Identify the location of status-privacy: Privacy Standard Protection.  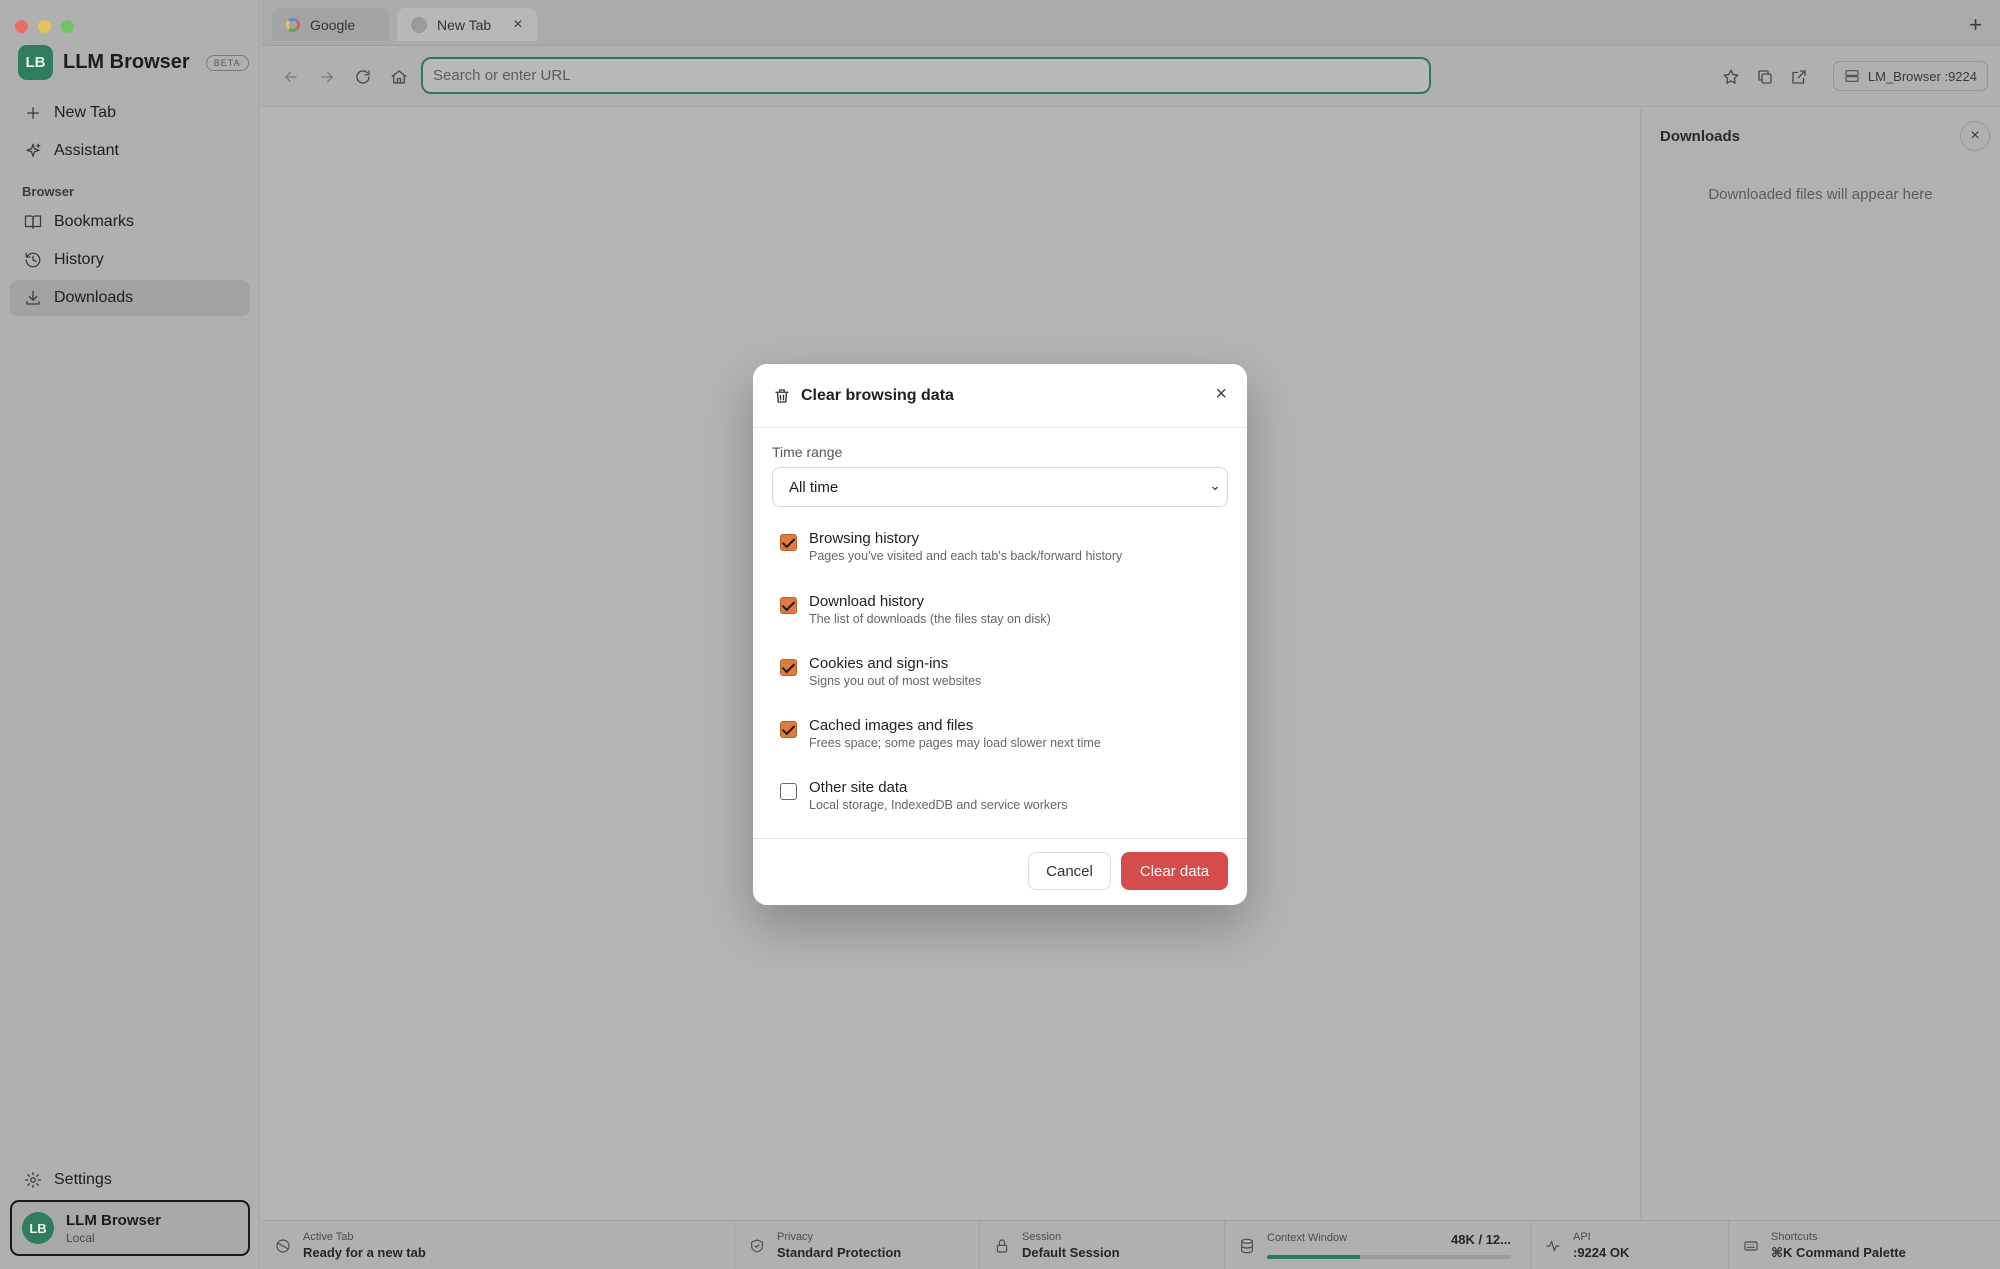
(857, 1245).